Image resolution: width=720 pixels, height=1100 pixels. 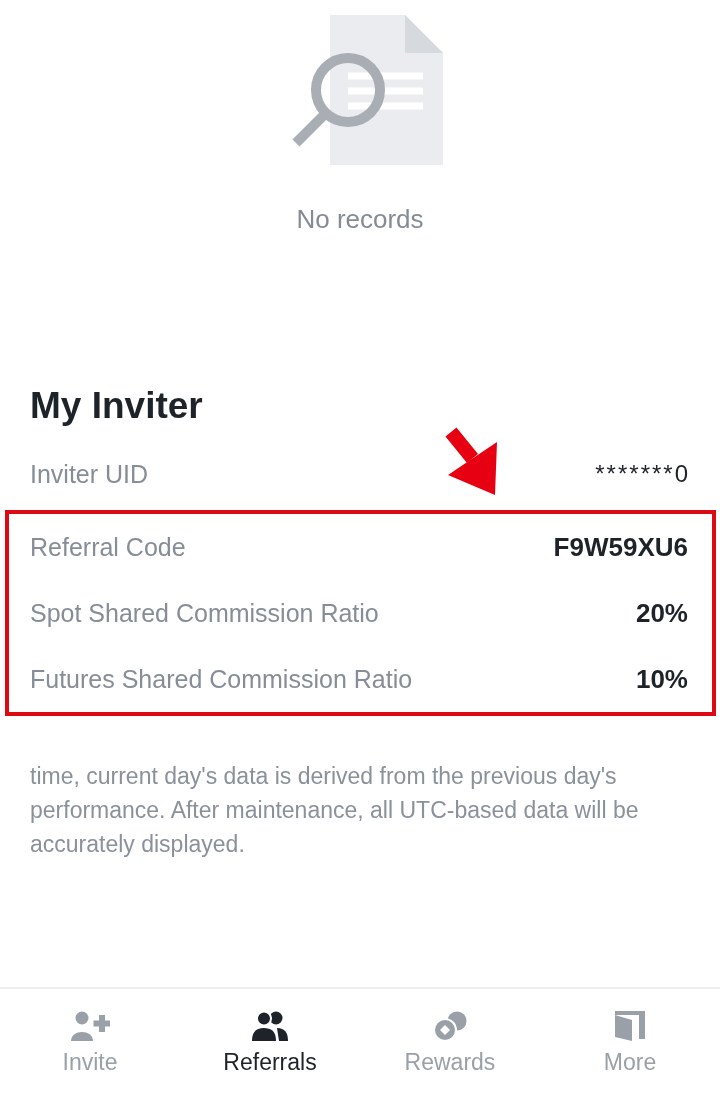 What do you see at coordinates (90, 1026) in the screenshot?
I see `person-plus-icon` at bounding box center [90, 1026].